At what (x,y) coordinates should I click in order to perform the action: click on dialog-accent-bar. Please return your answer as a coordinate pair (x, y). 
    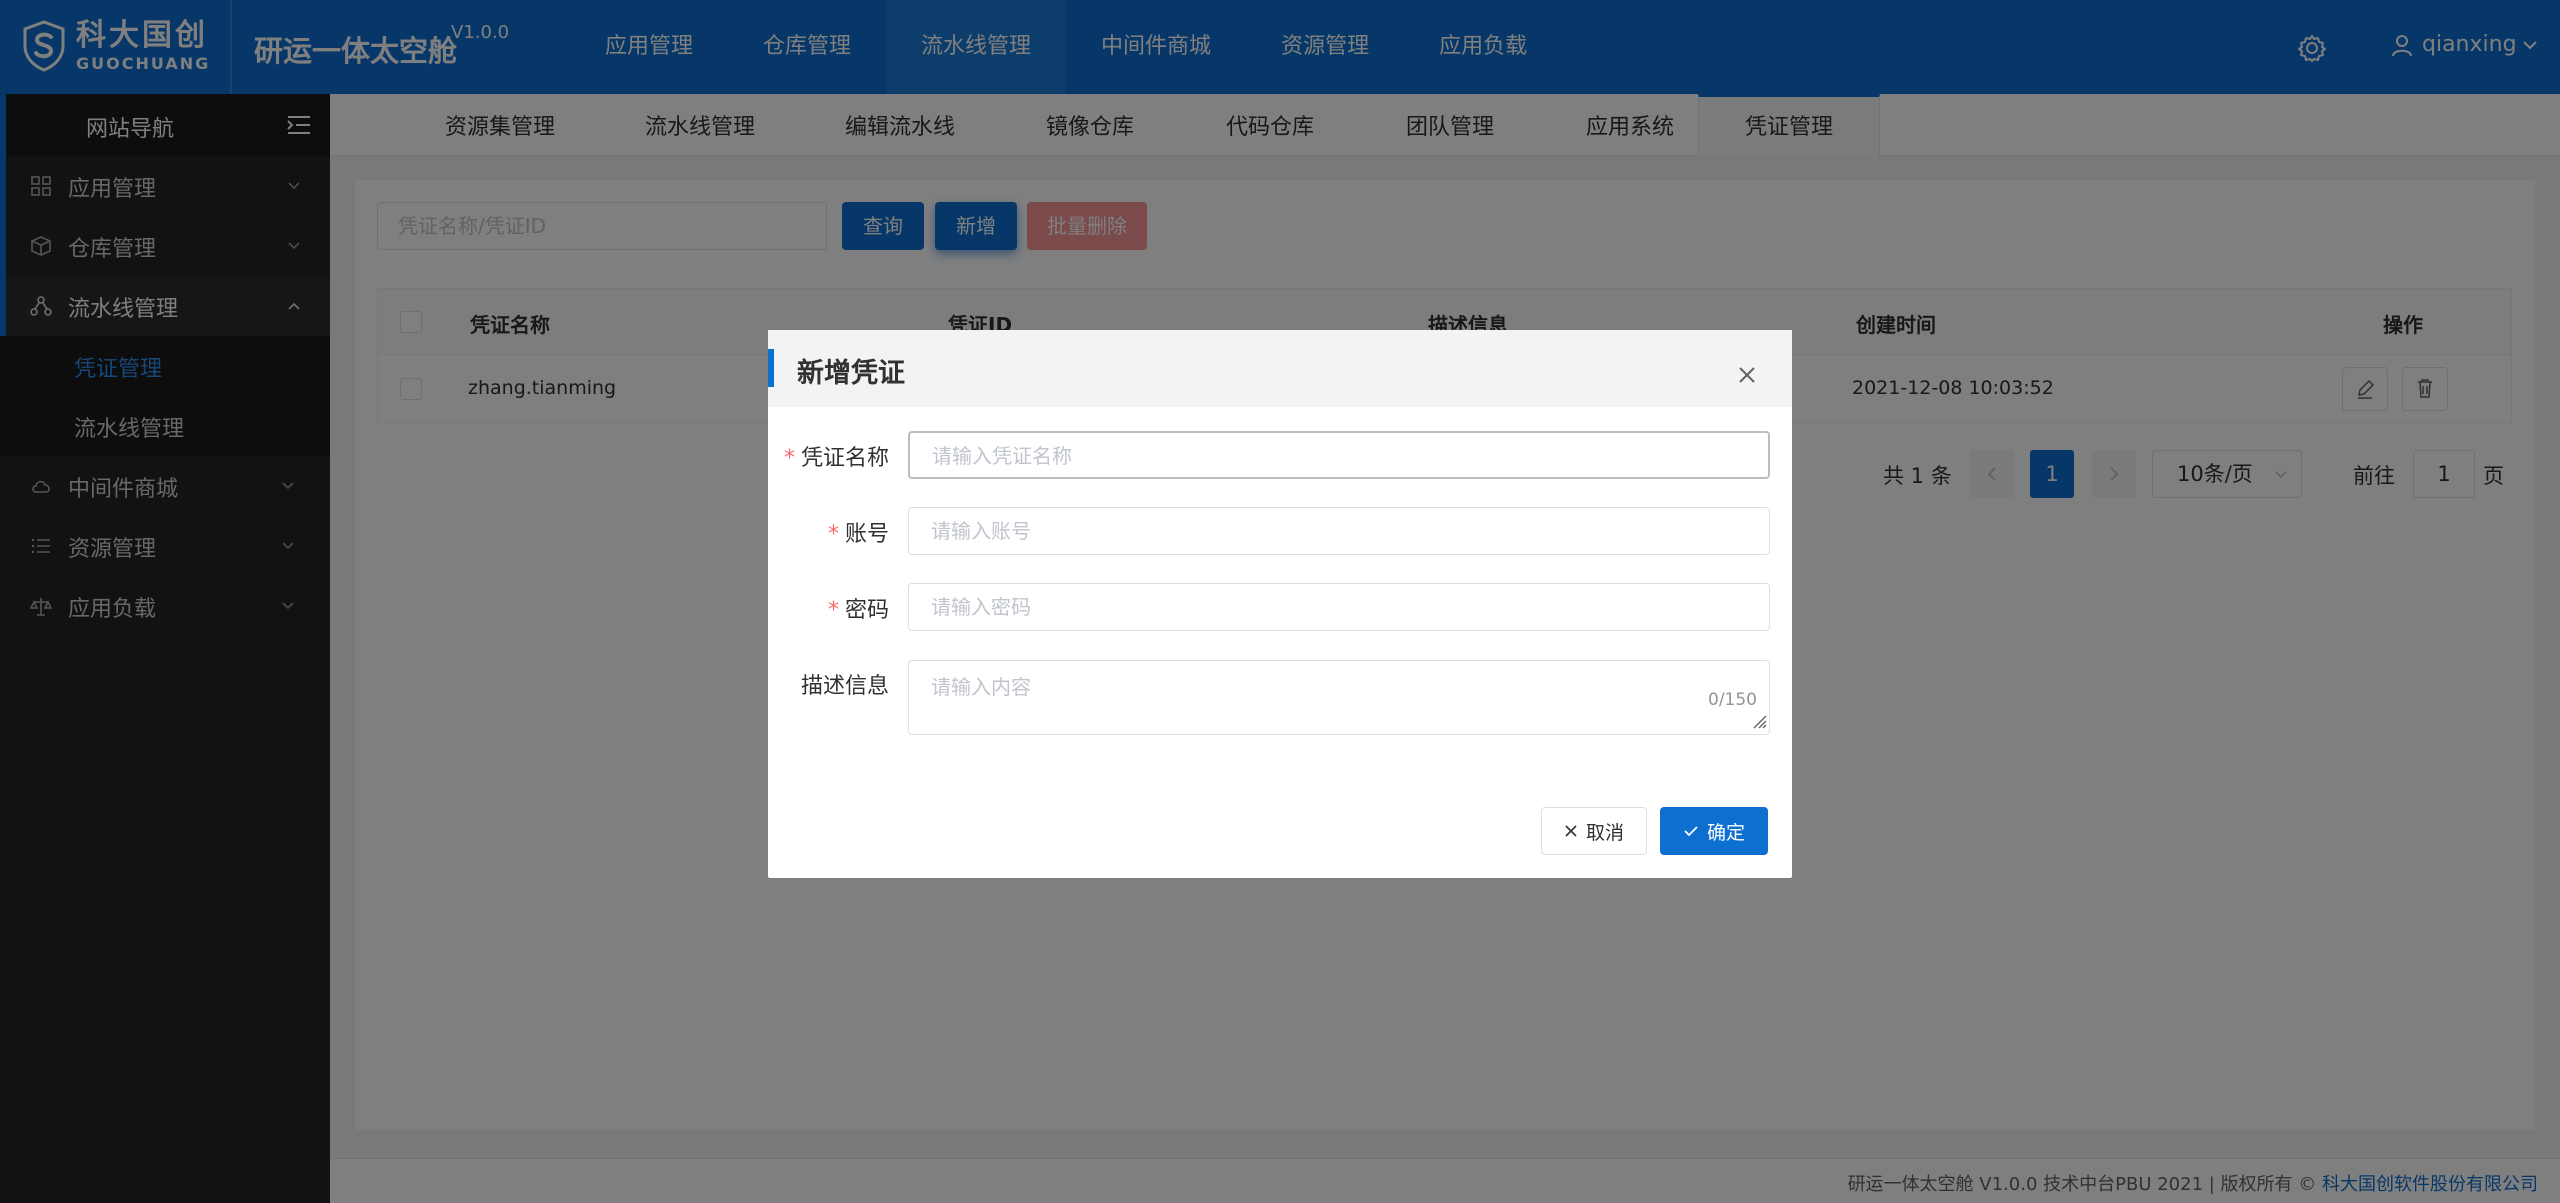
    Looking at the image, I should click on (771, 368).